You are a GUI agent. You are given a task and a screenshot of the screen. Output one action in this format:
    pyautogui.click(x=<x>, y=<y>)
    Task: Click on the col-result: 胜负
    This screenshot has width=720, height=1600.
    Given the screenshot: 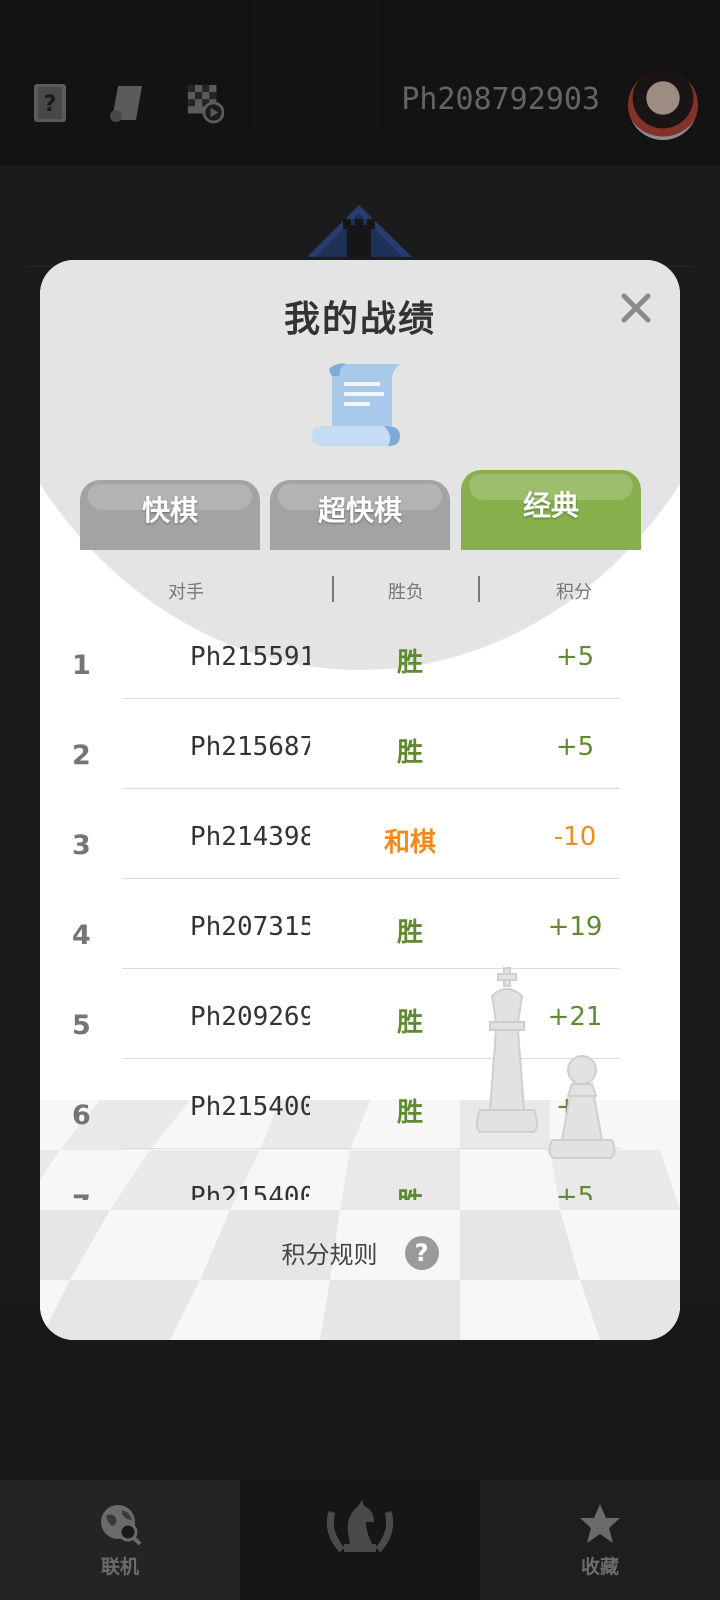 What is the action you would take?
    pyautogui.click(x=406, y=592)
    